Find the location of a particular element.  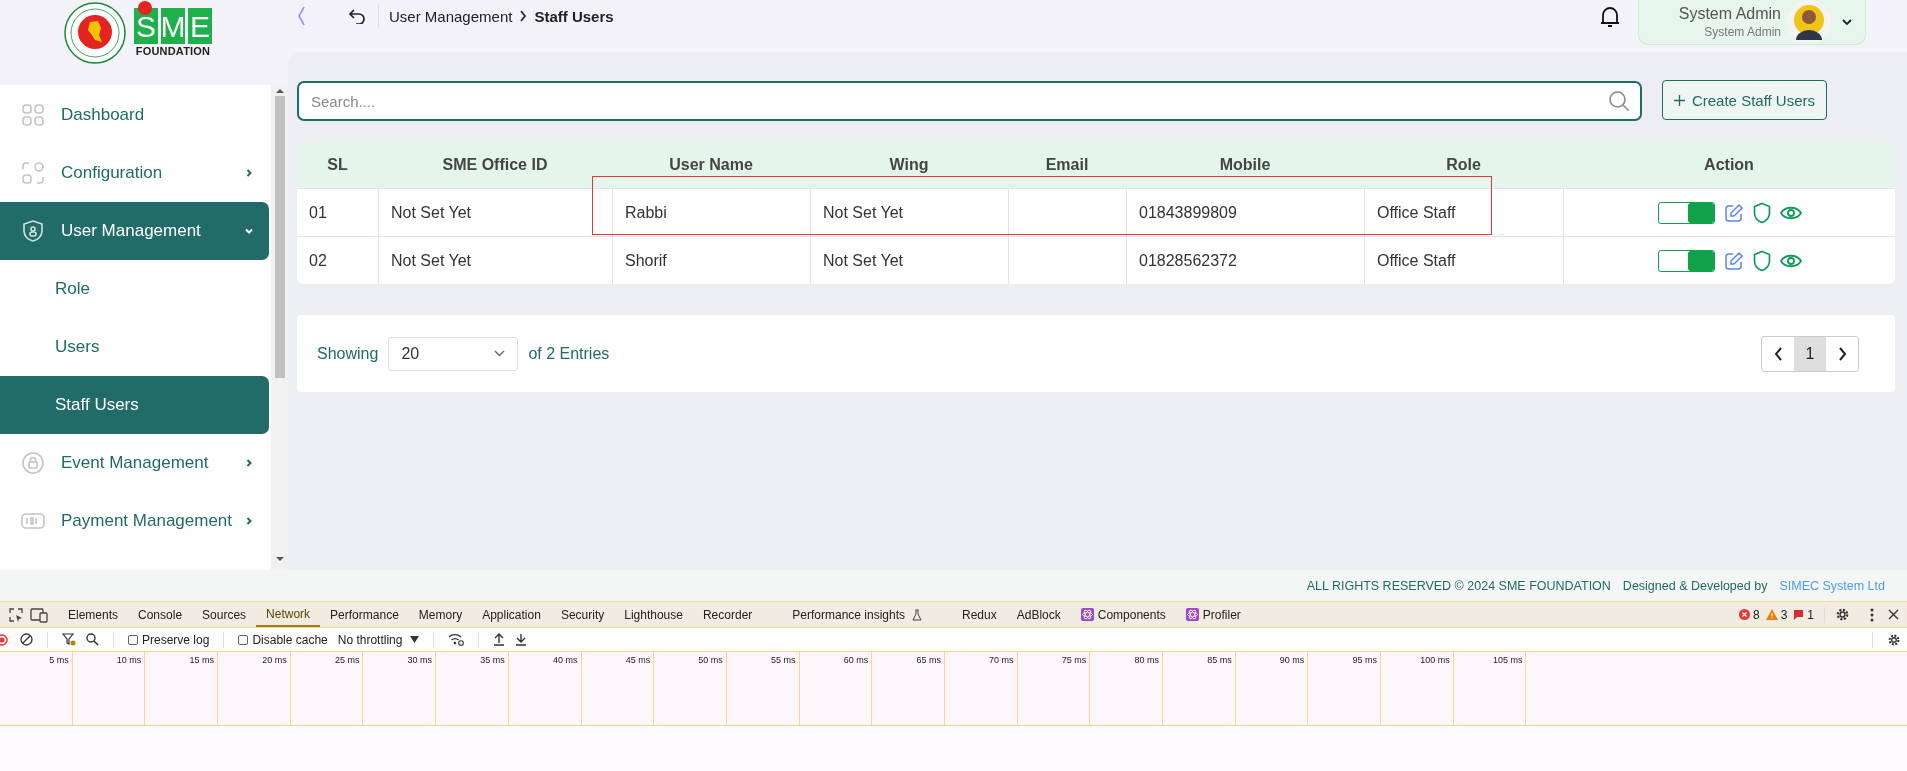

column-header: User Name is located at coordinates (711, 165).